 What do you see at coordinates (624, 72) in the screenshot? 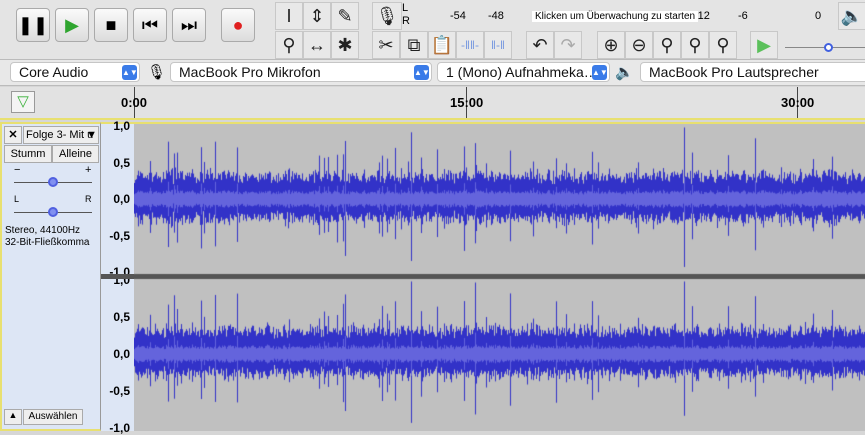
I see `speaker-icon: 🔈` at bounding box center [624, 72].